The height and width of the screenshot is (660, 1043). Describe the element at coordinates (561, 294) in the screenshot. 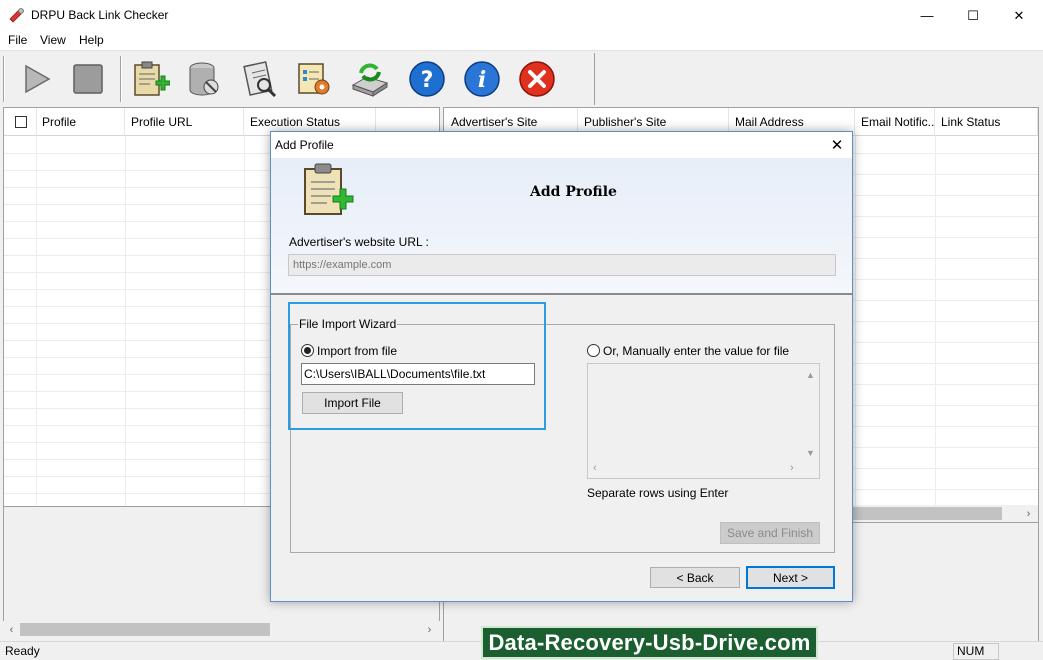

I see `dialog-divider` at that location.